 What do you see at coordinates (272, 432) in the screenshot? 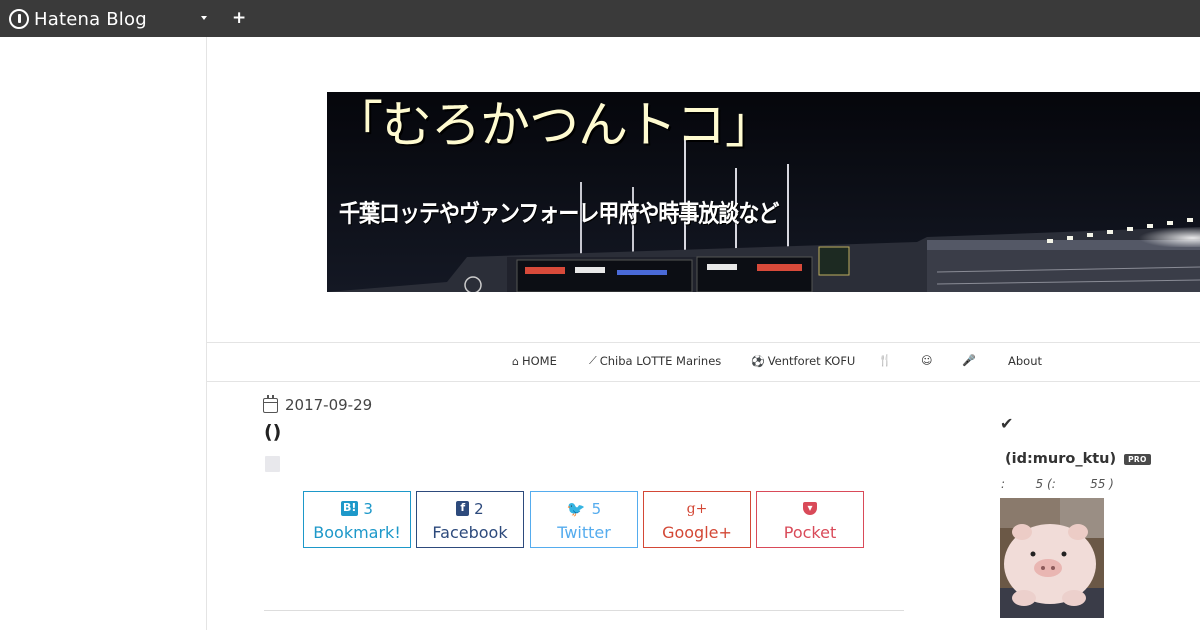
I see `article-title: ()` at bounding box center [272, 432].